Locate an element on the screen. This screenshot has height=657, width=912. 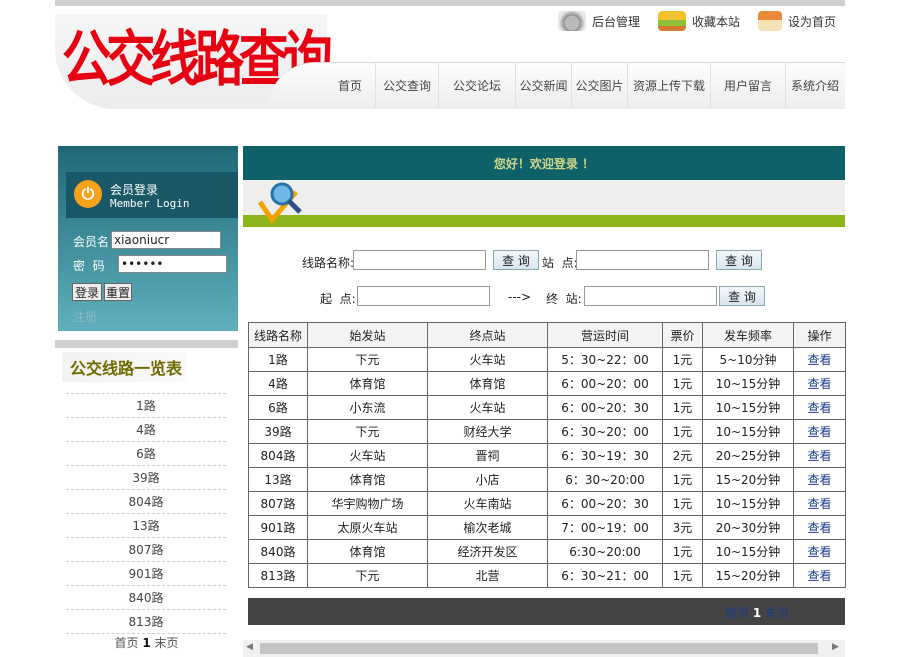
reset-button: 重置 is located at coordinates (118, 292).